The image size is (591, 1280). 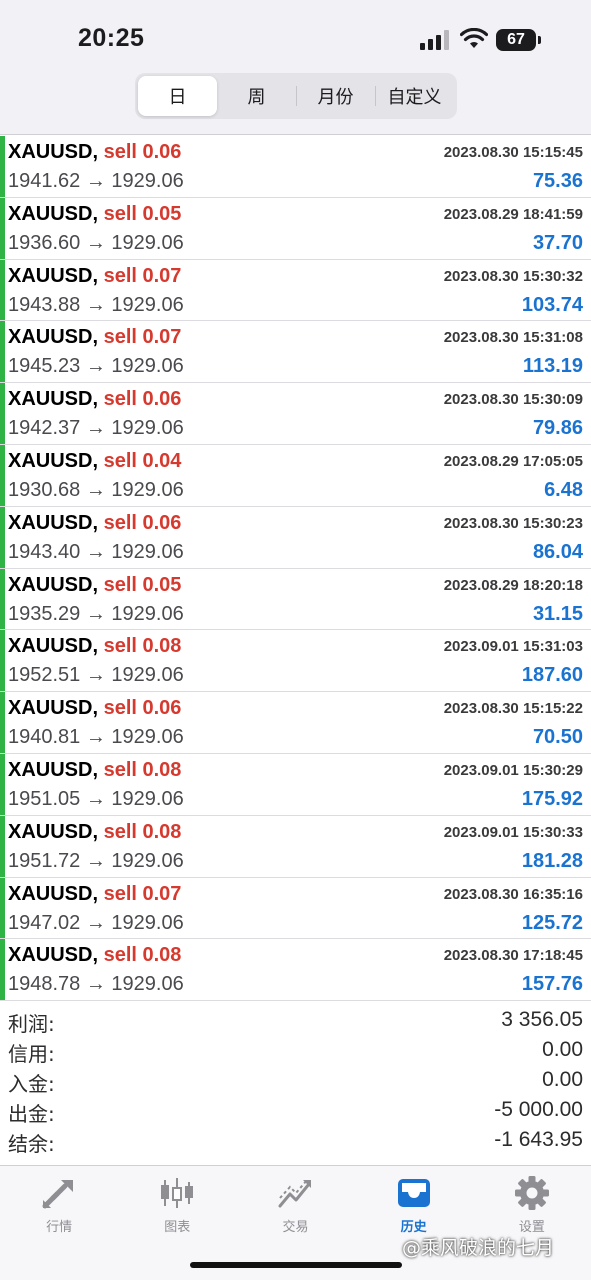 I want to click on summary-label: 信用:, so click(x=31, y=1054).